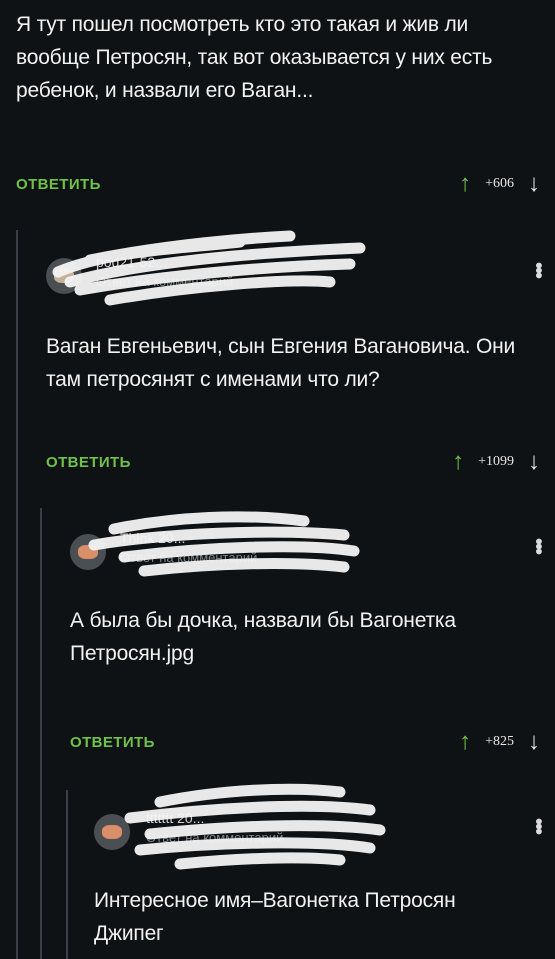 This screenshot has height=959, width=555. Describe the element at coordinates (164, 281) in the screenshot. I see `comment-2-reply-hint: Ответ на комментарий` at that location.